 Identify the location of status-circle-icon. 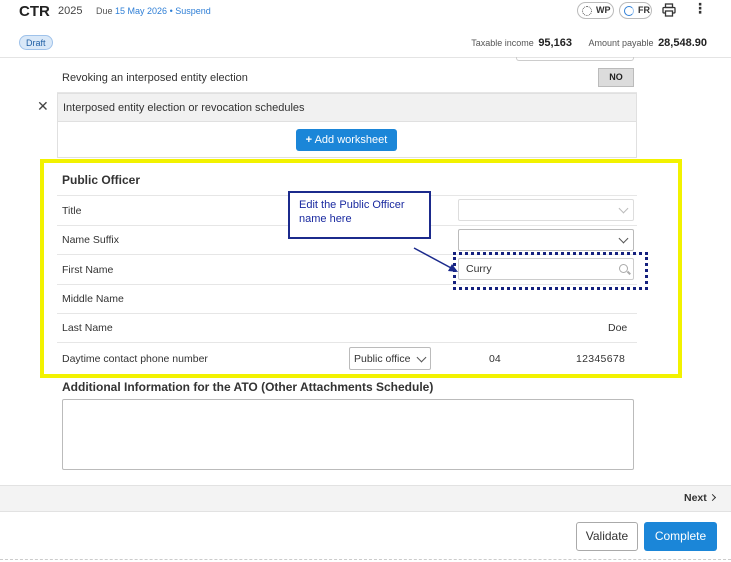
(629, 11).